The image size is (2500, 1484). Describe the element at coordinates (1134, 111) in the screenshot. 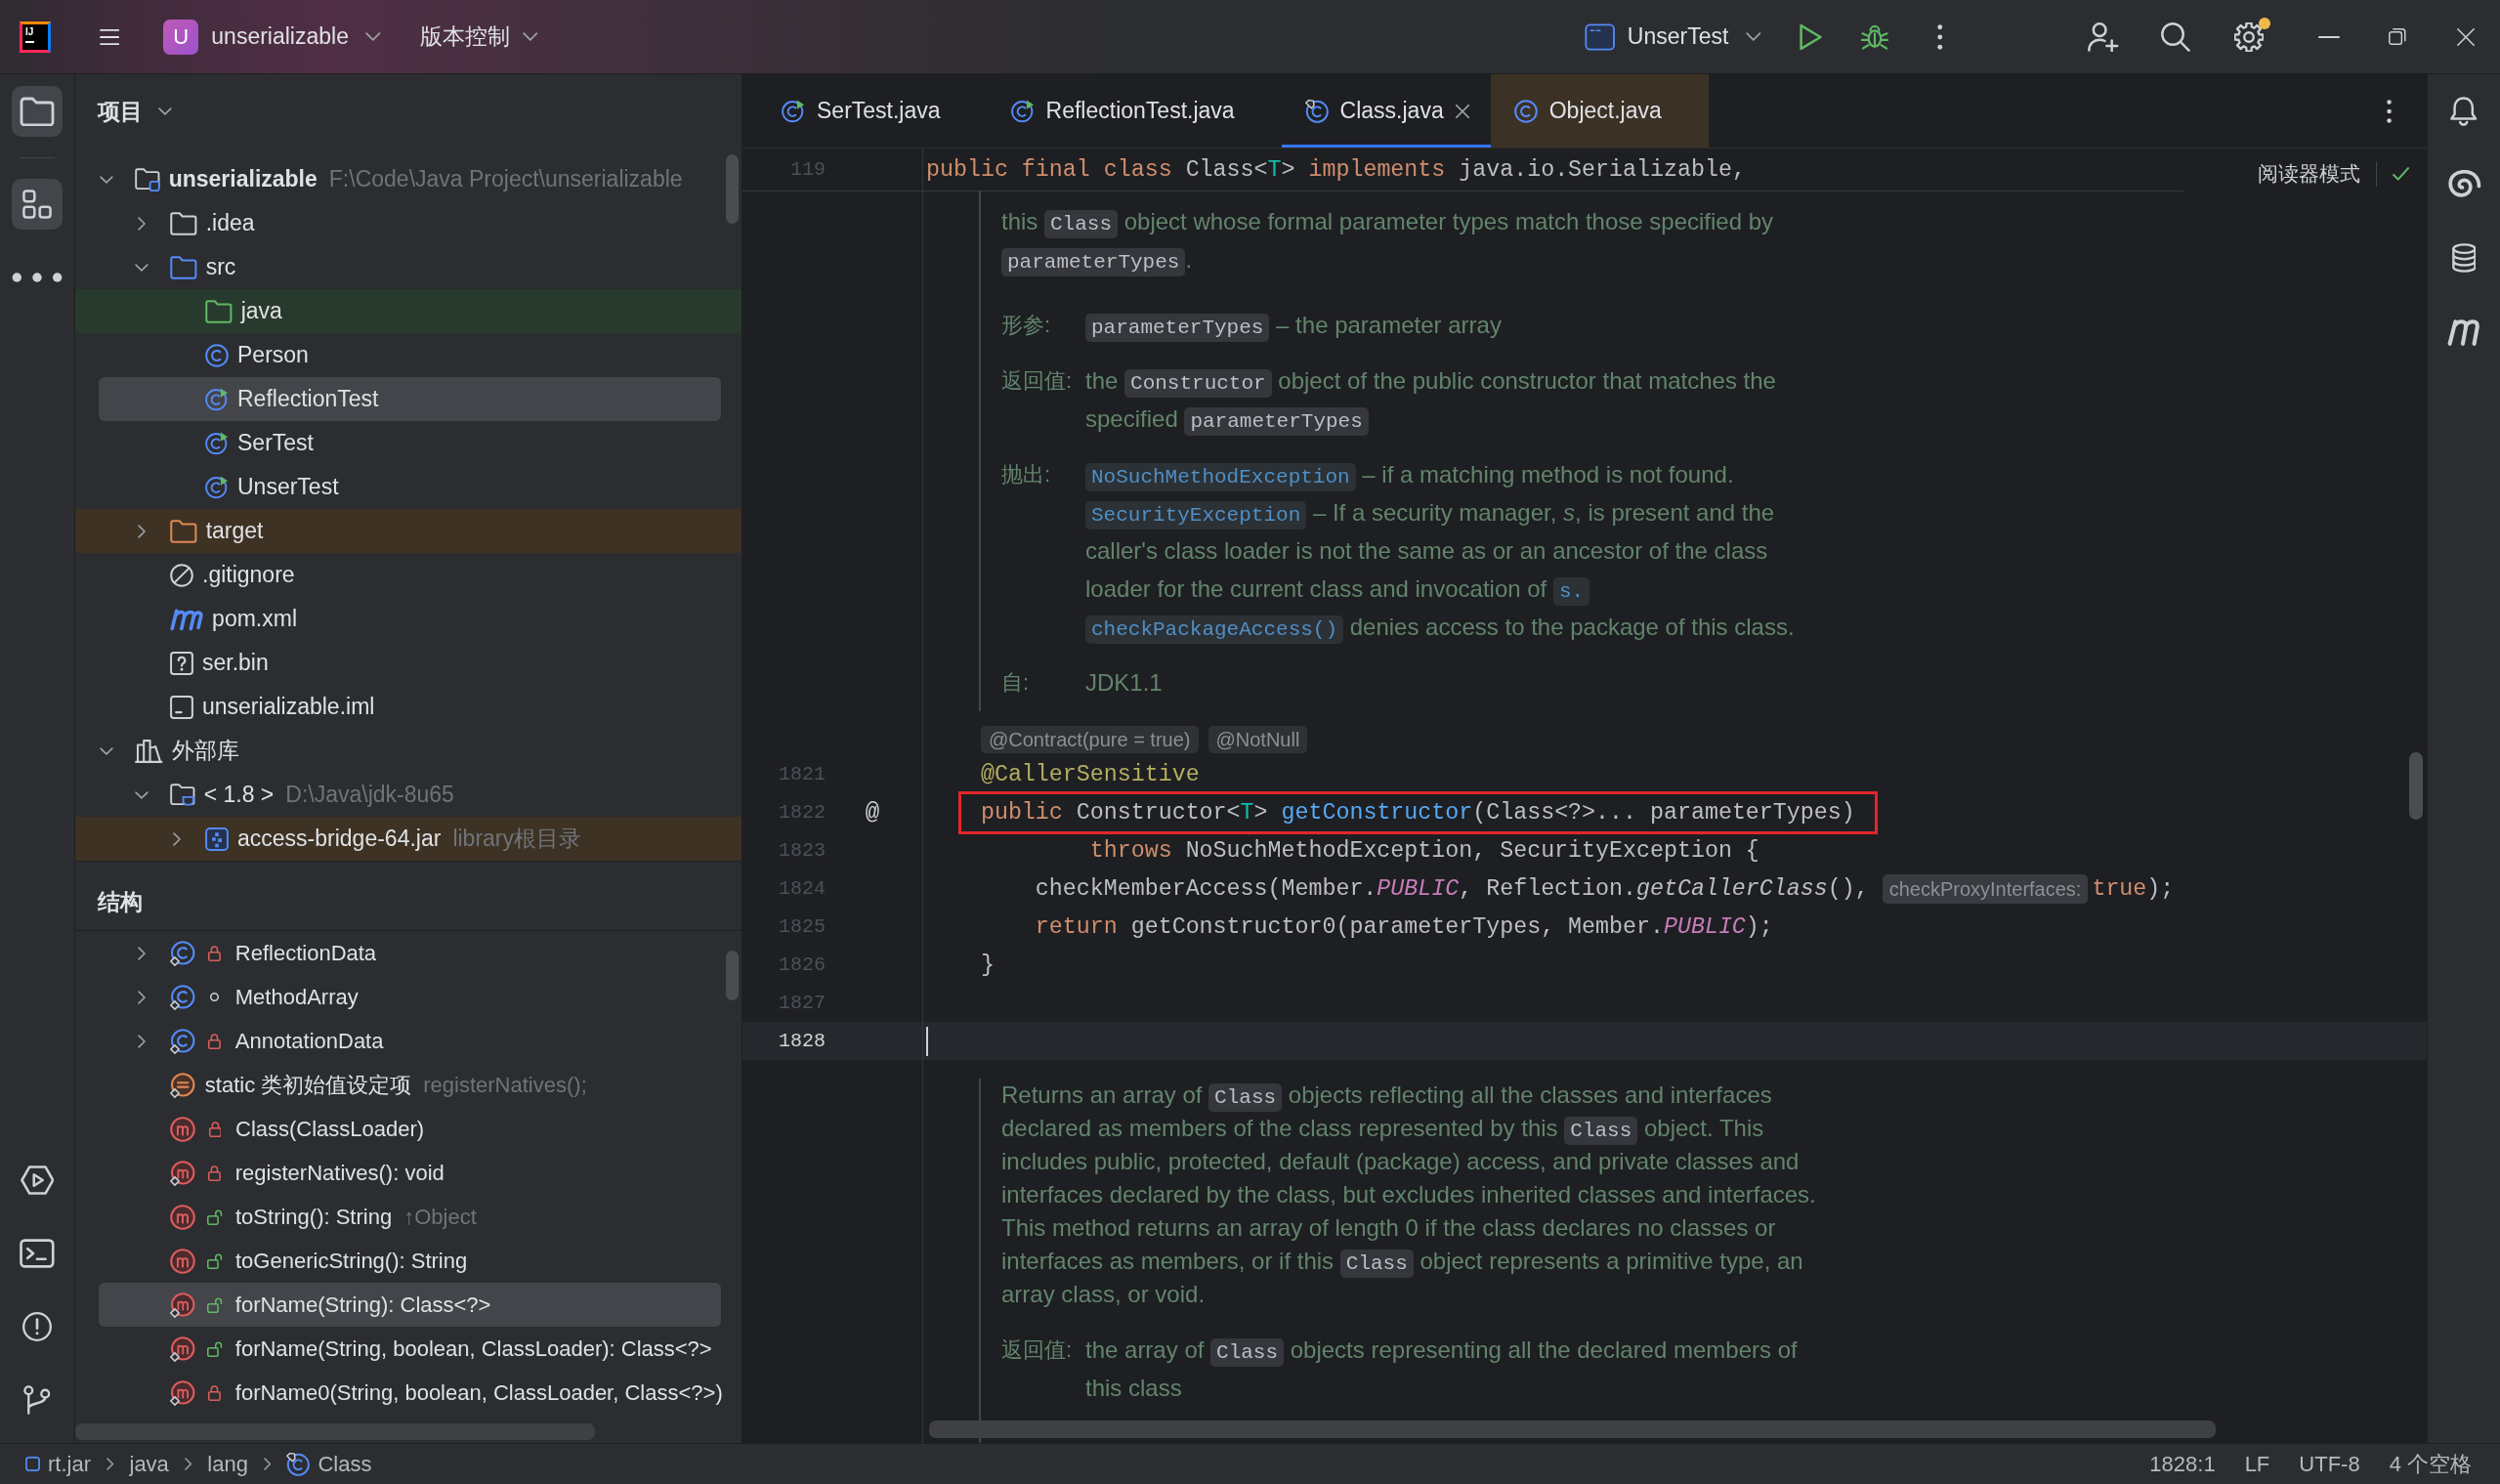

I see `editor-tab: ReflectionTest.java` at that location.